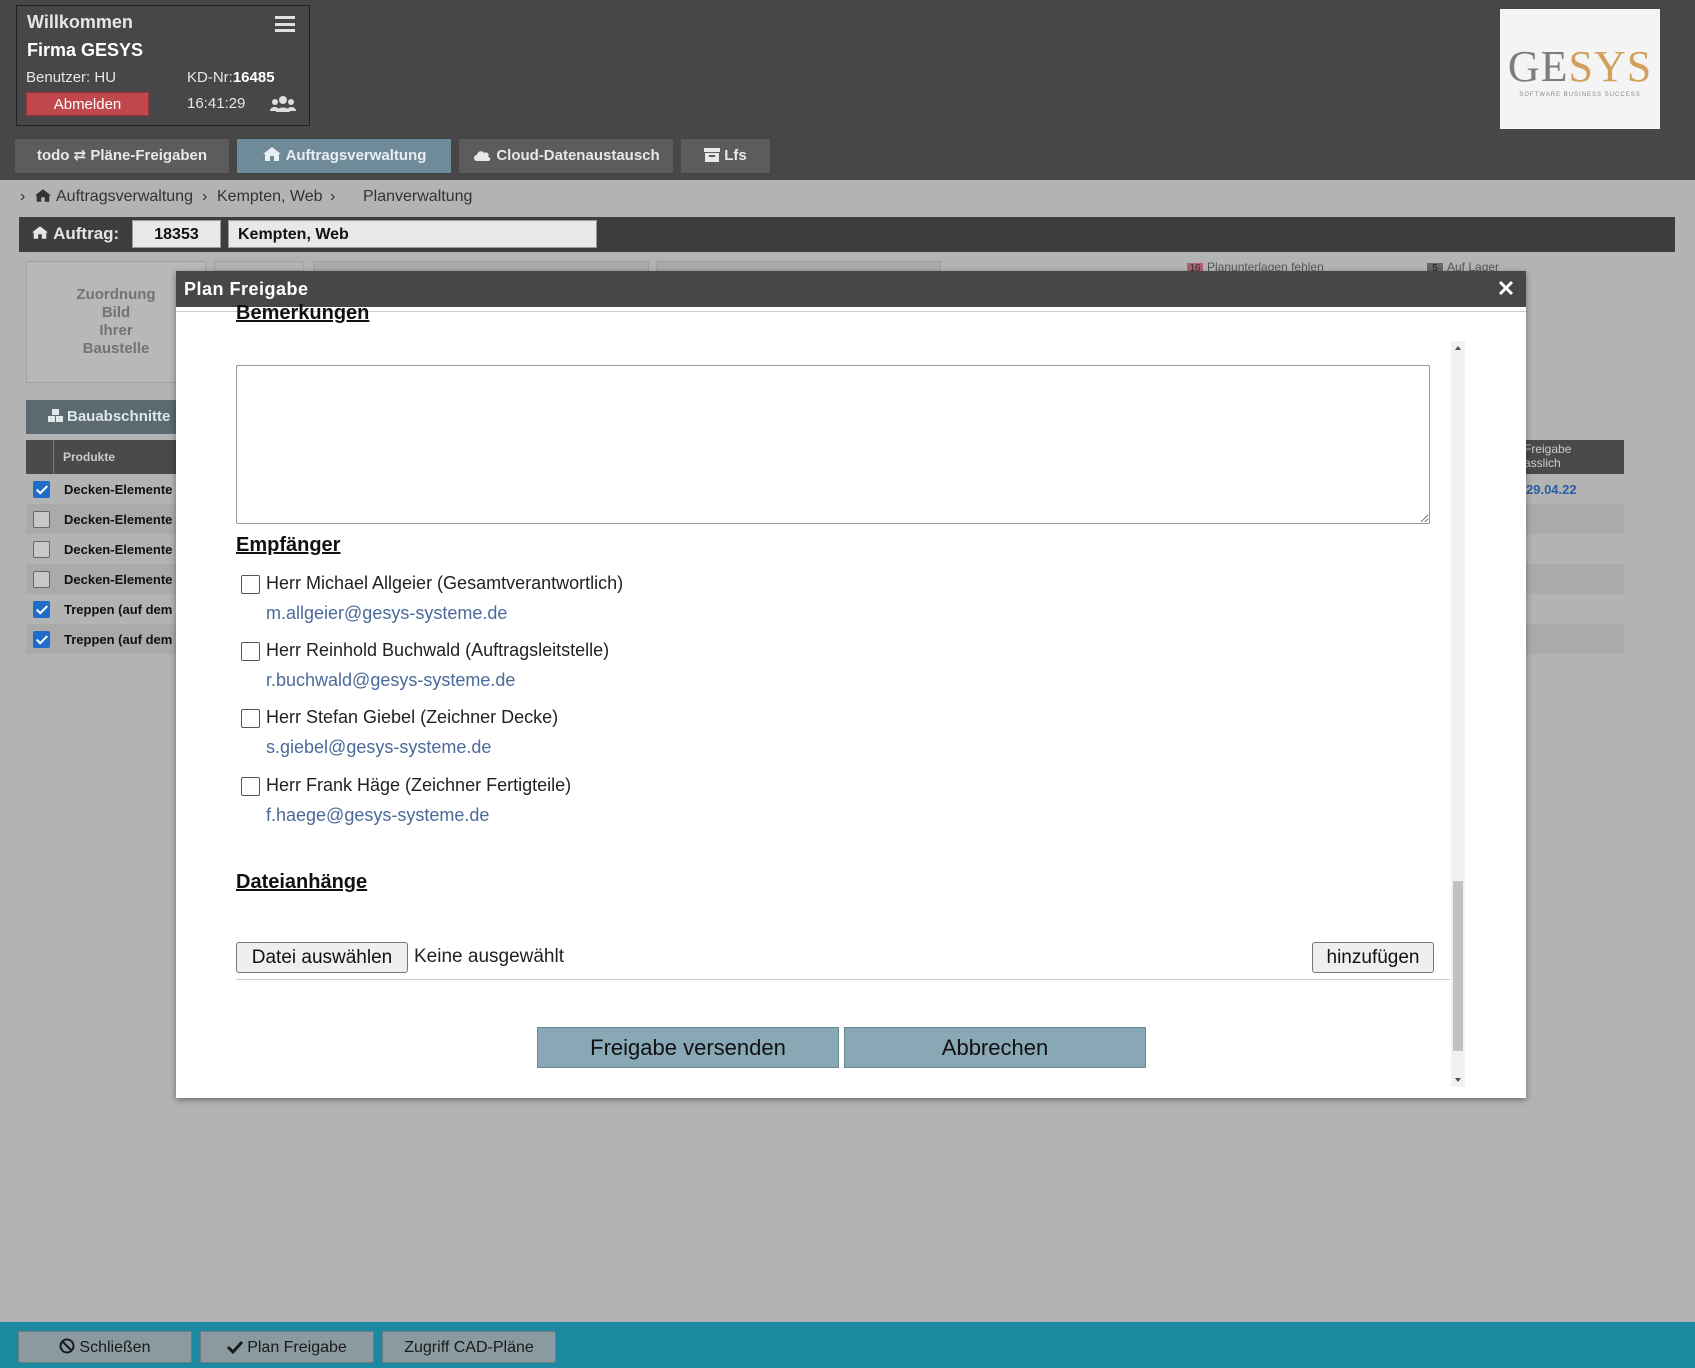 Image resolution: width=1695 pixels, height=1368 pixels. Describe the element at coordinates (712, 155) in the screenshot. I see `archive-icon` at that location.